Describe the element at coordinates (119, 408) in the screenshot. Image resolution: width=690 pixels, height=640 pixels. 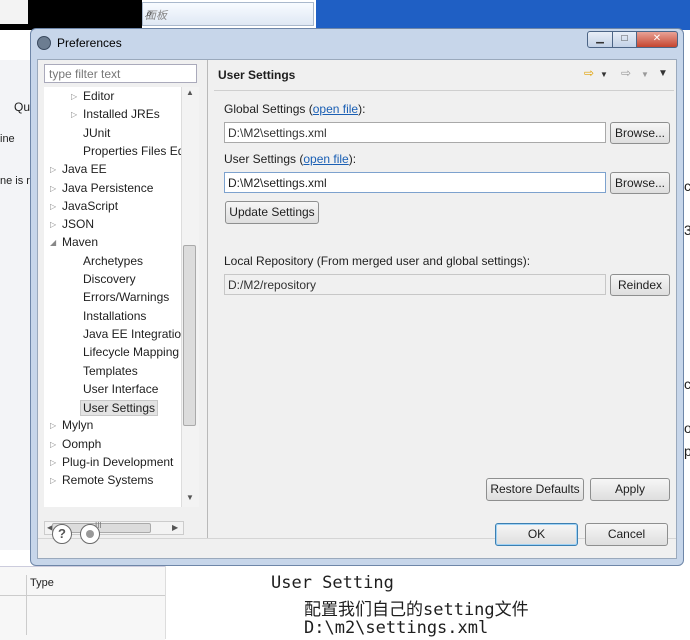
I see `tree-item: User Settings` at that location.